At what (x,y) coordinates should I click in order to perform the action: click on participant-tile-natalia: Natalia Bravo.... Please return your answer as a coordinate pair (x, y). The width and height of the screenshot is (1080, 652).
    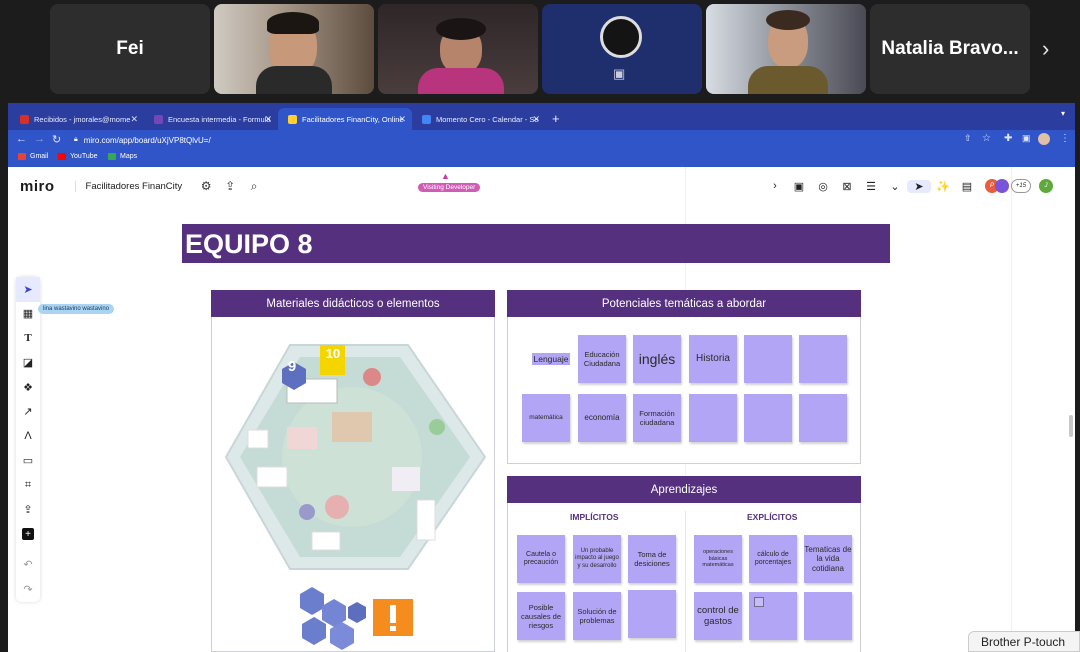
    Looking at the image, I should click on (950, 49).